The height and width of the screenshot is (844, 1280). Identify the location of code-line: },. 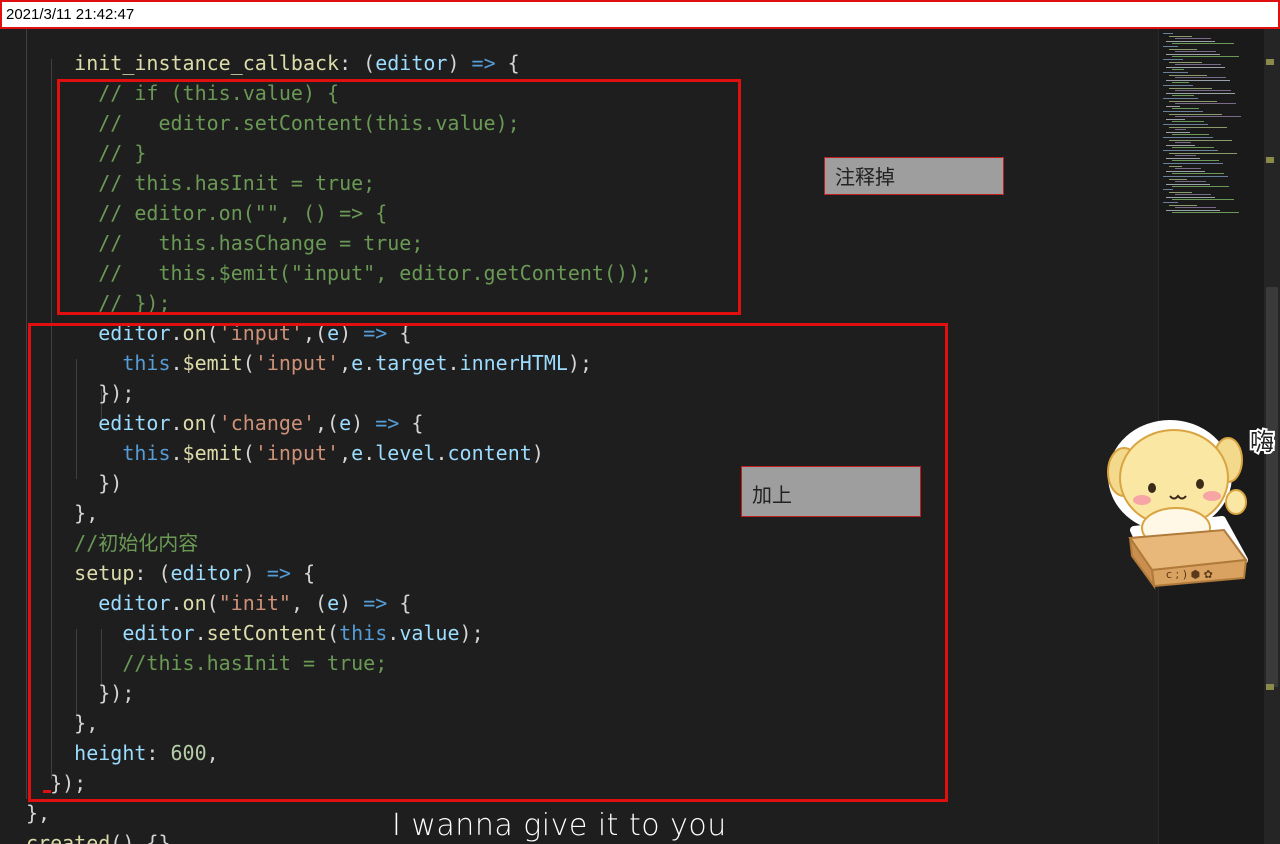
(38, 813).